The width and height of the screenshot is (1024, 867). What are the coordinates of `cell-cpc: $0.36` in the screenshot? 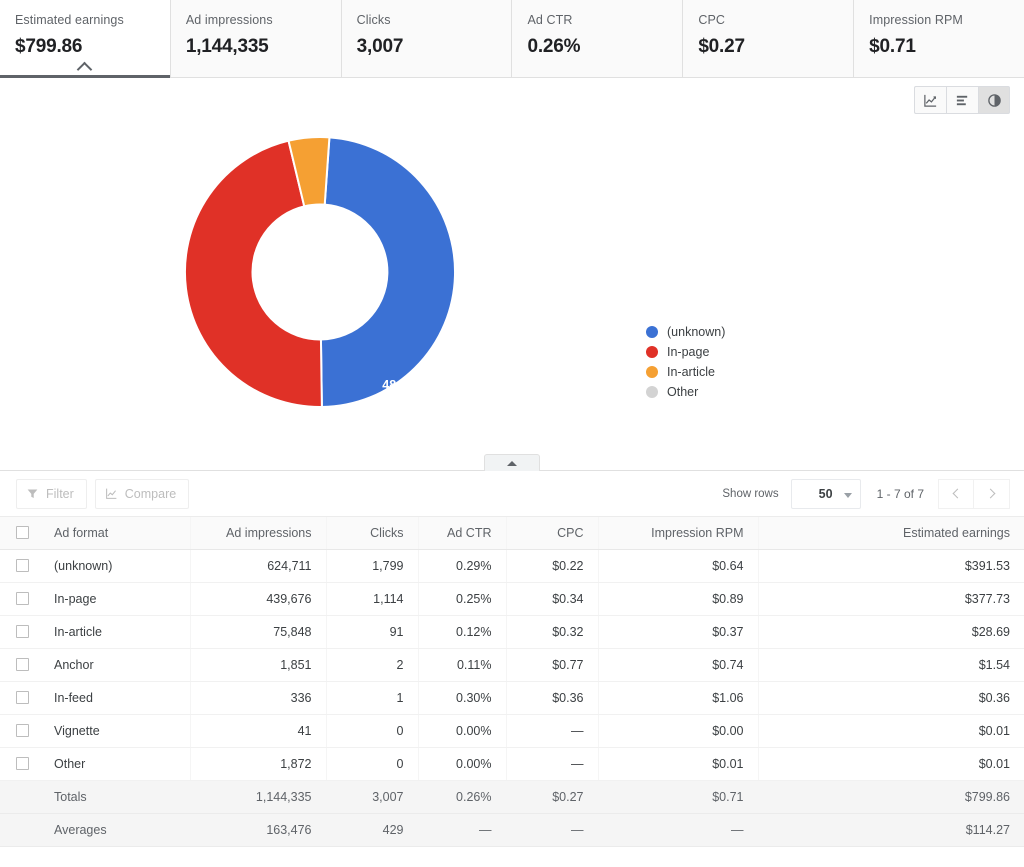 It's located at (552, 698).